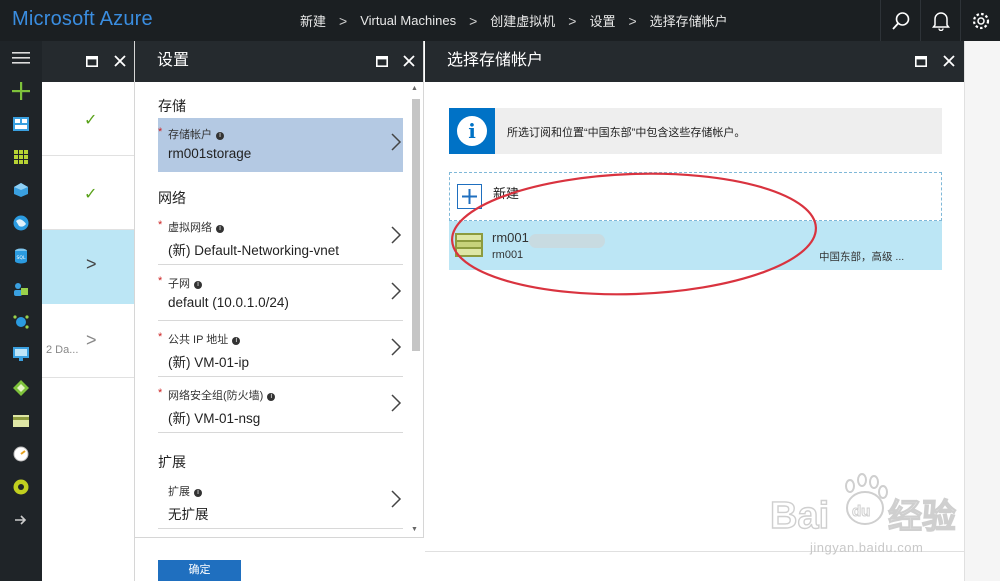 The width and height of the screenshot is (1000, 581). Describe the element at coordinates (21, 57) in the screenshot. I see `hamburger-menu-icon` at that location.